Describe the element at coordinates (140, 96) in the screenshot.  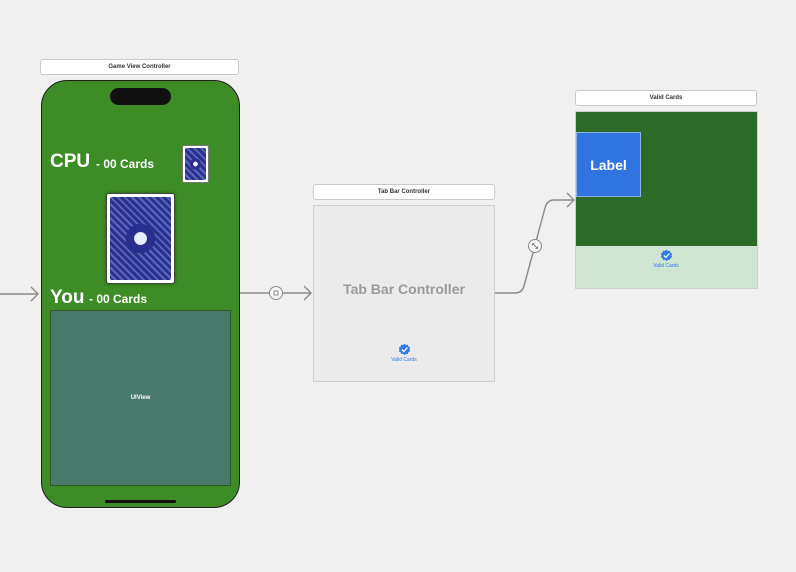
I see `device-notch` at that location.